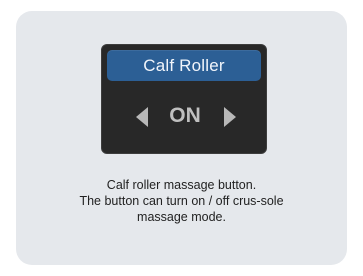 The width and height of the screenshot is (363, 276). What do you see at coordinates (184, 65) in the screenshot?
I see `calf-roller-title: Calf Roller` at bounding box center [184, 65].